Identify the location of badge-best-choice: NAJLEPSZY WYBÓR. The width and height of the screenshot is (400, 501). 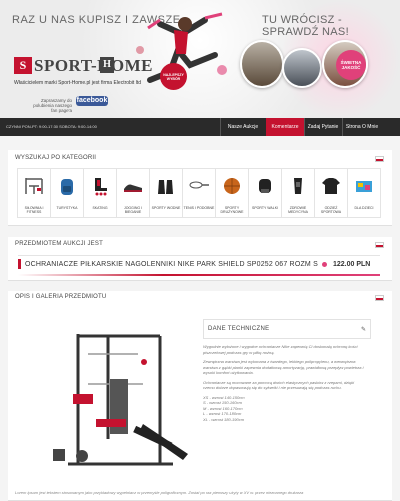
(173, 76).